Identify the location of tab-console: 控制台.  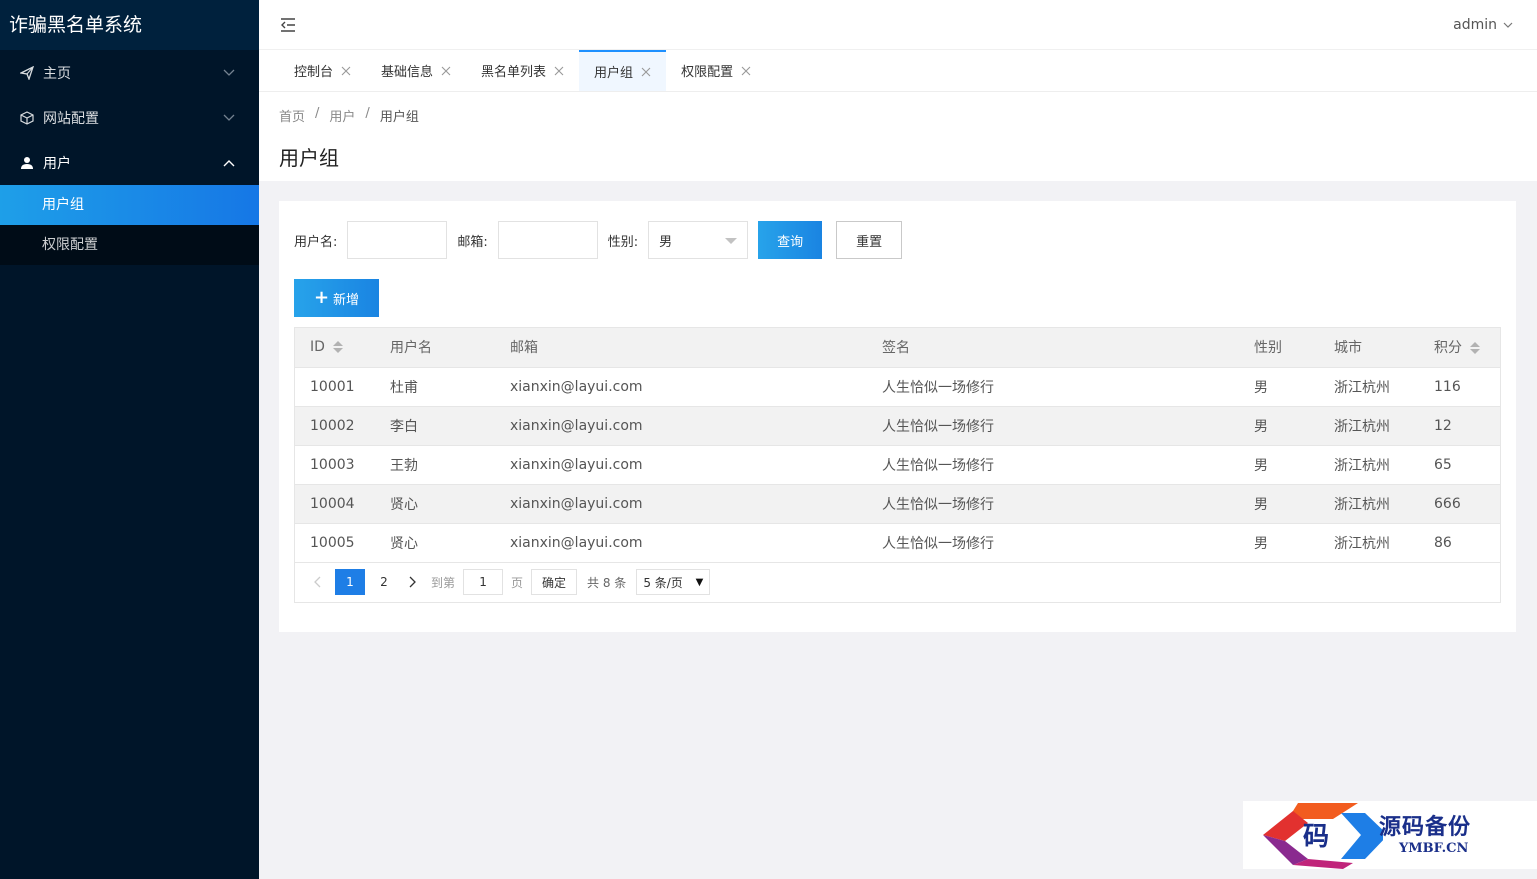
(322, 70).